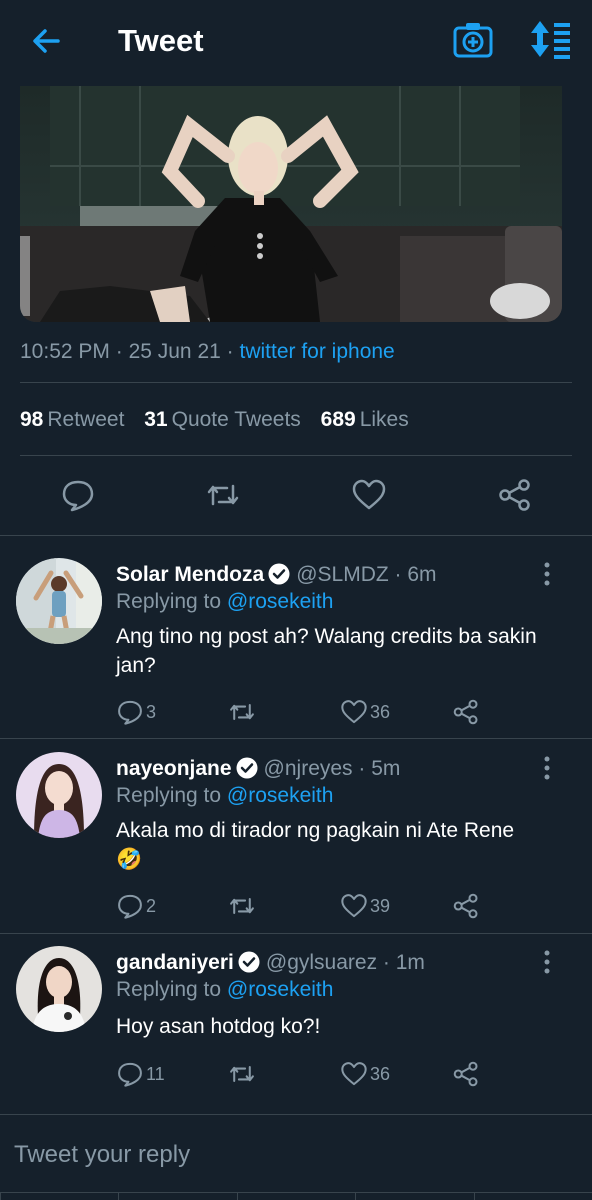 The height and width of the screenshot is (1200, 592). I want to click on author-handle-time: @njreyes · 5m, so click(332, 768).